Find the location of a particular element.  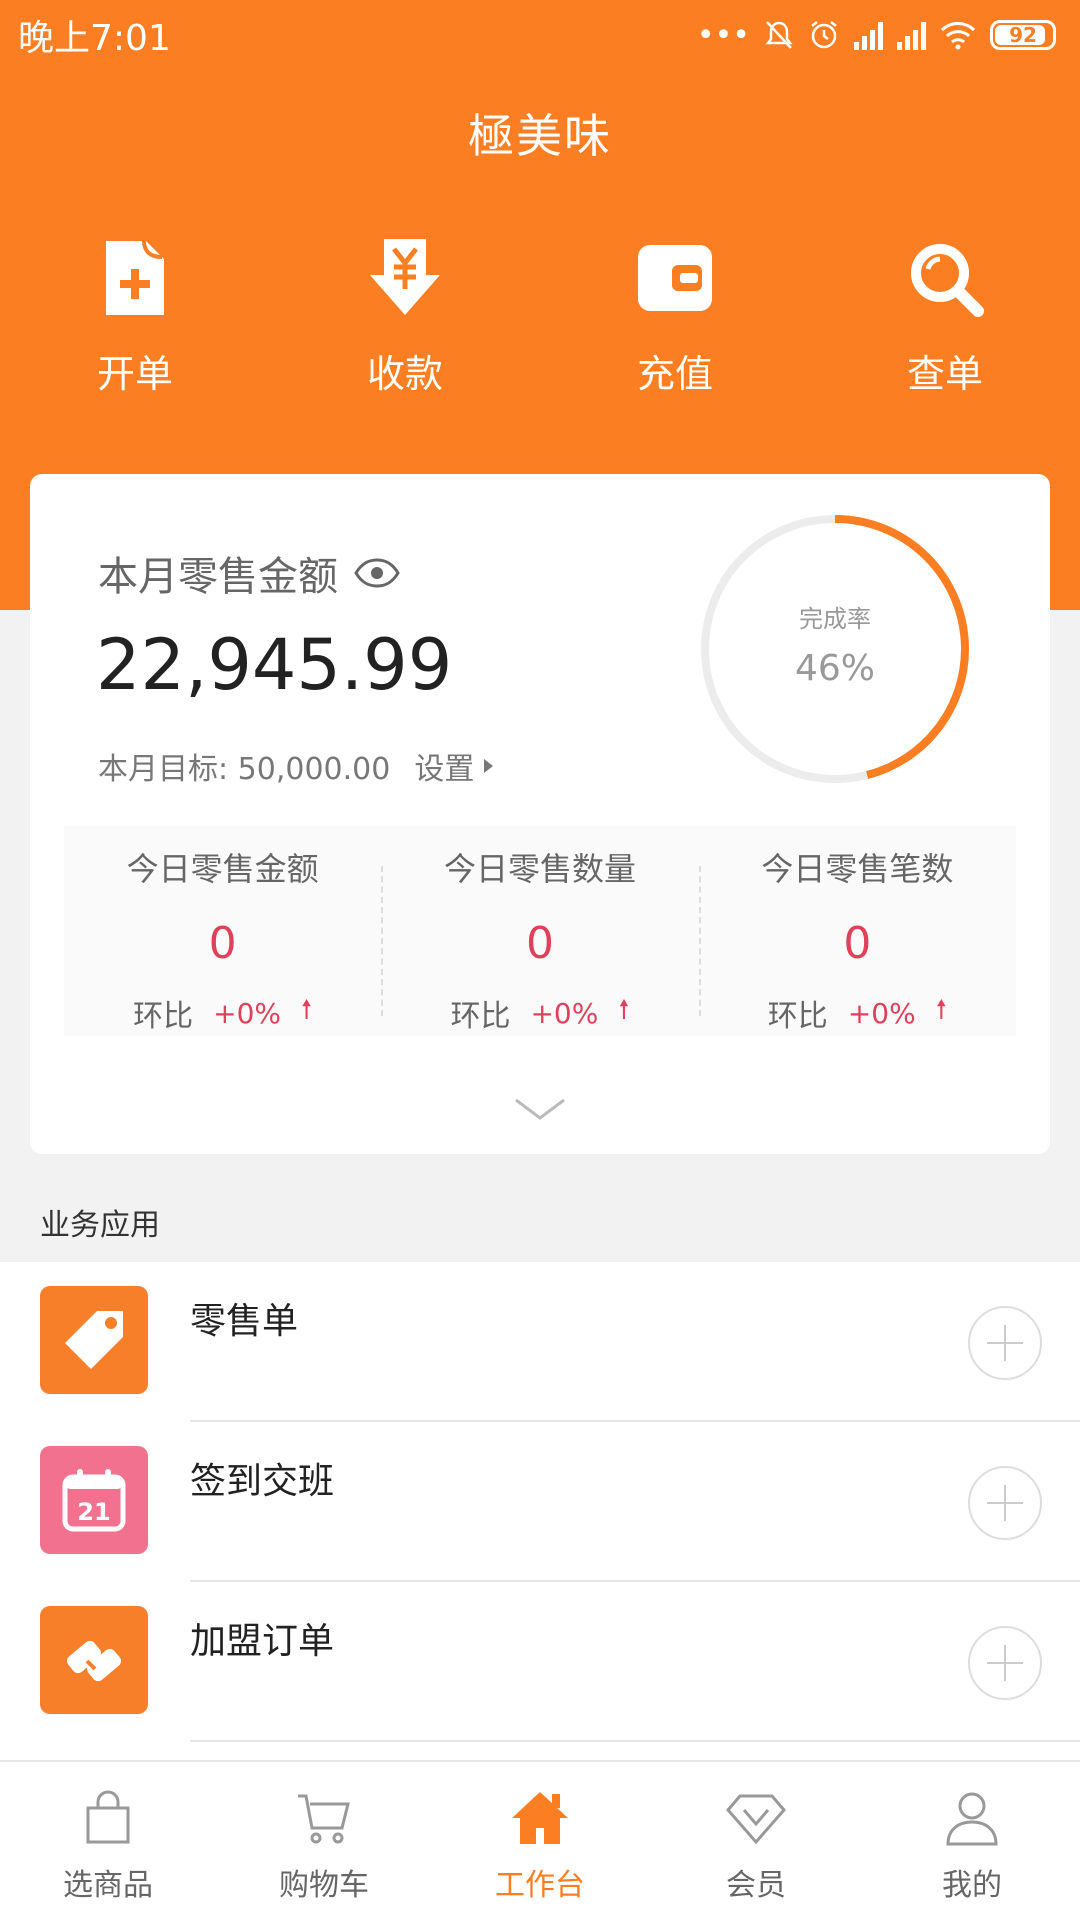

nav-label: 选商品 is located at coordinates (108, 1885).